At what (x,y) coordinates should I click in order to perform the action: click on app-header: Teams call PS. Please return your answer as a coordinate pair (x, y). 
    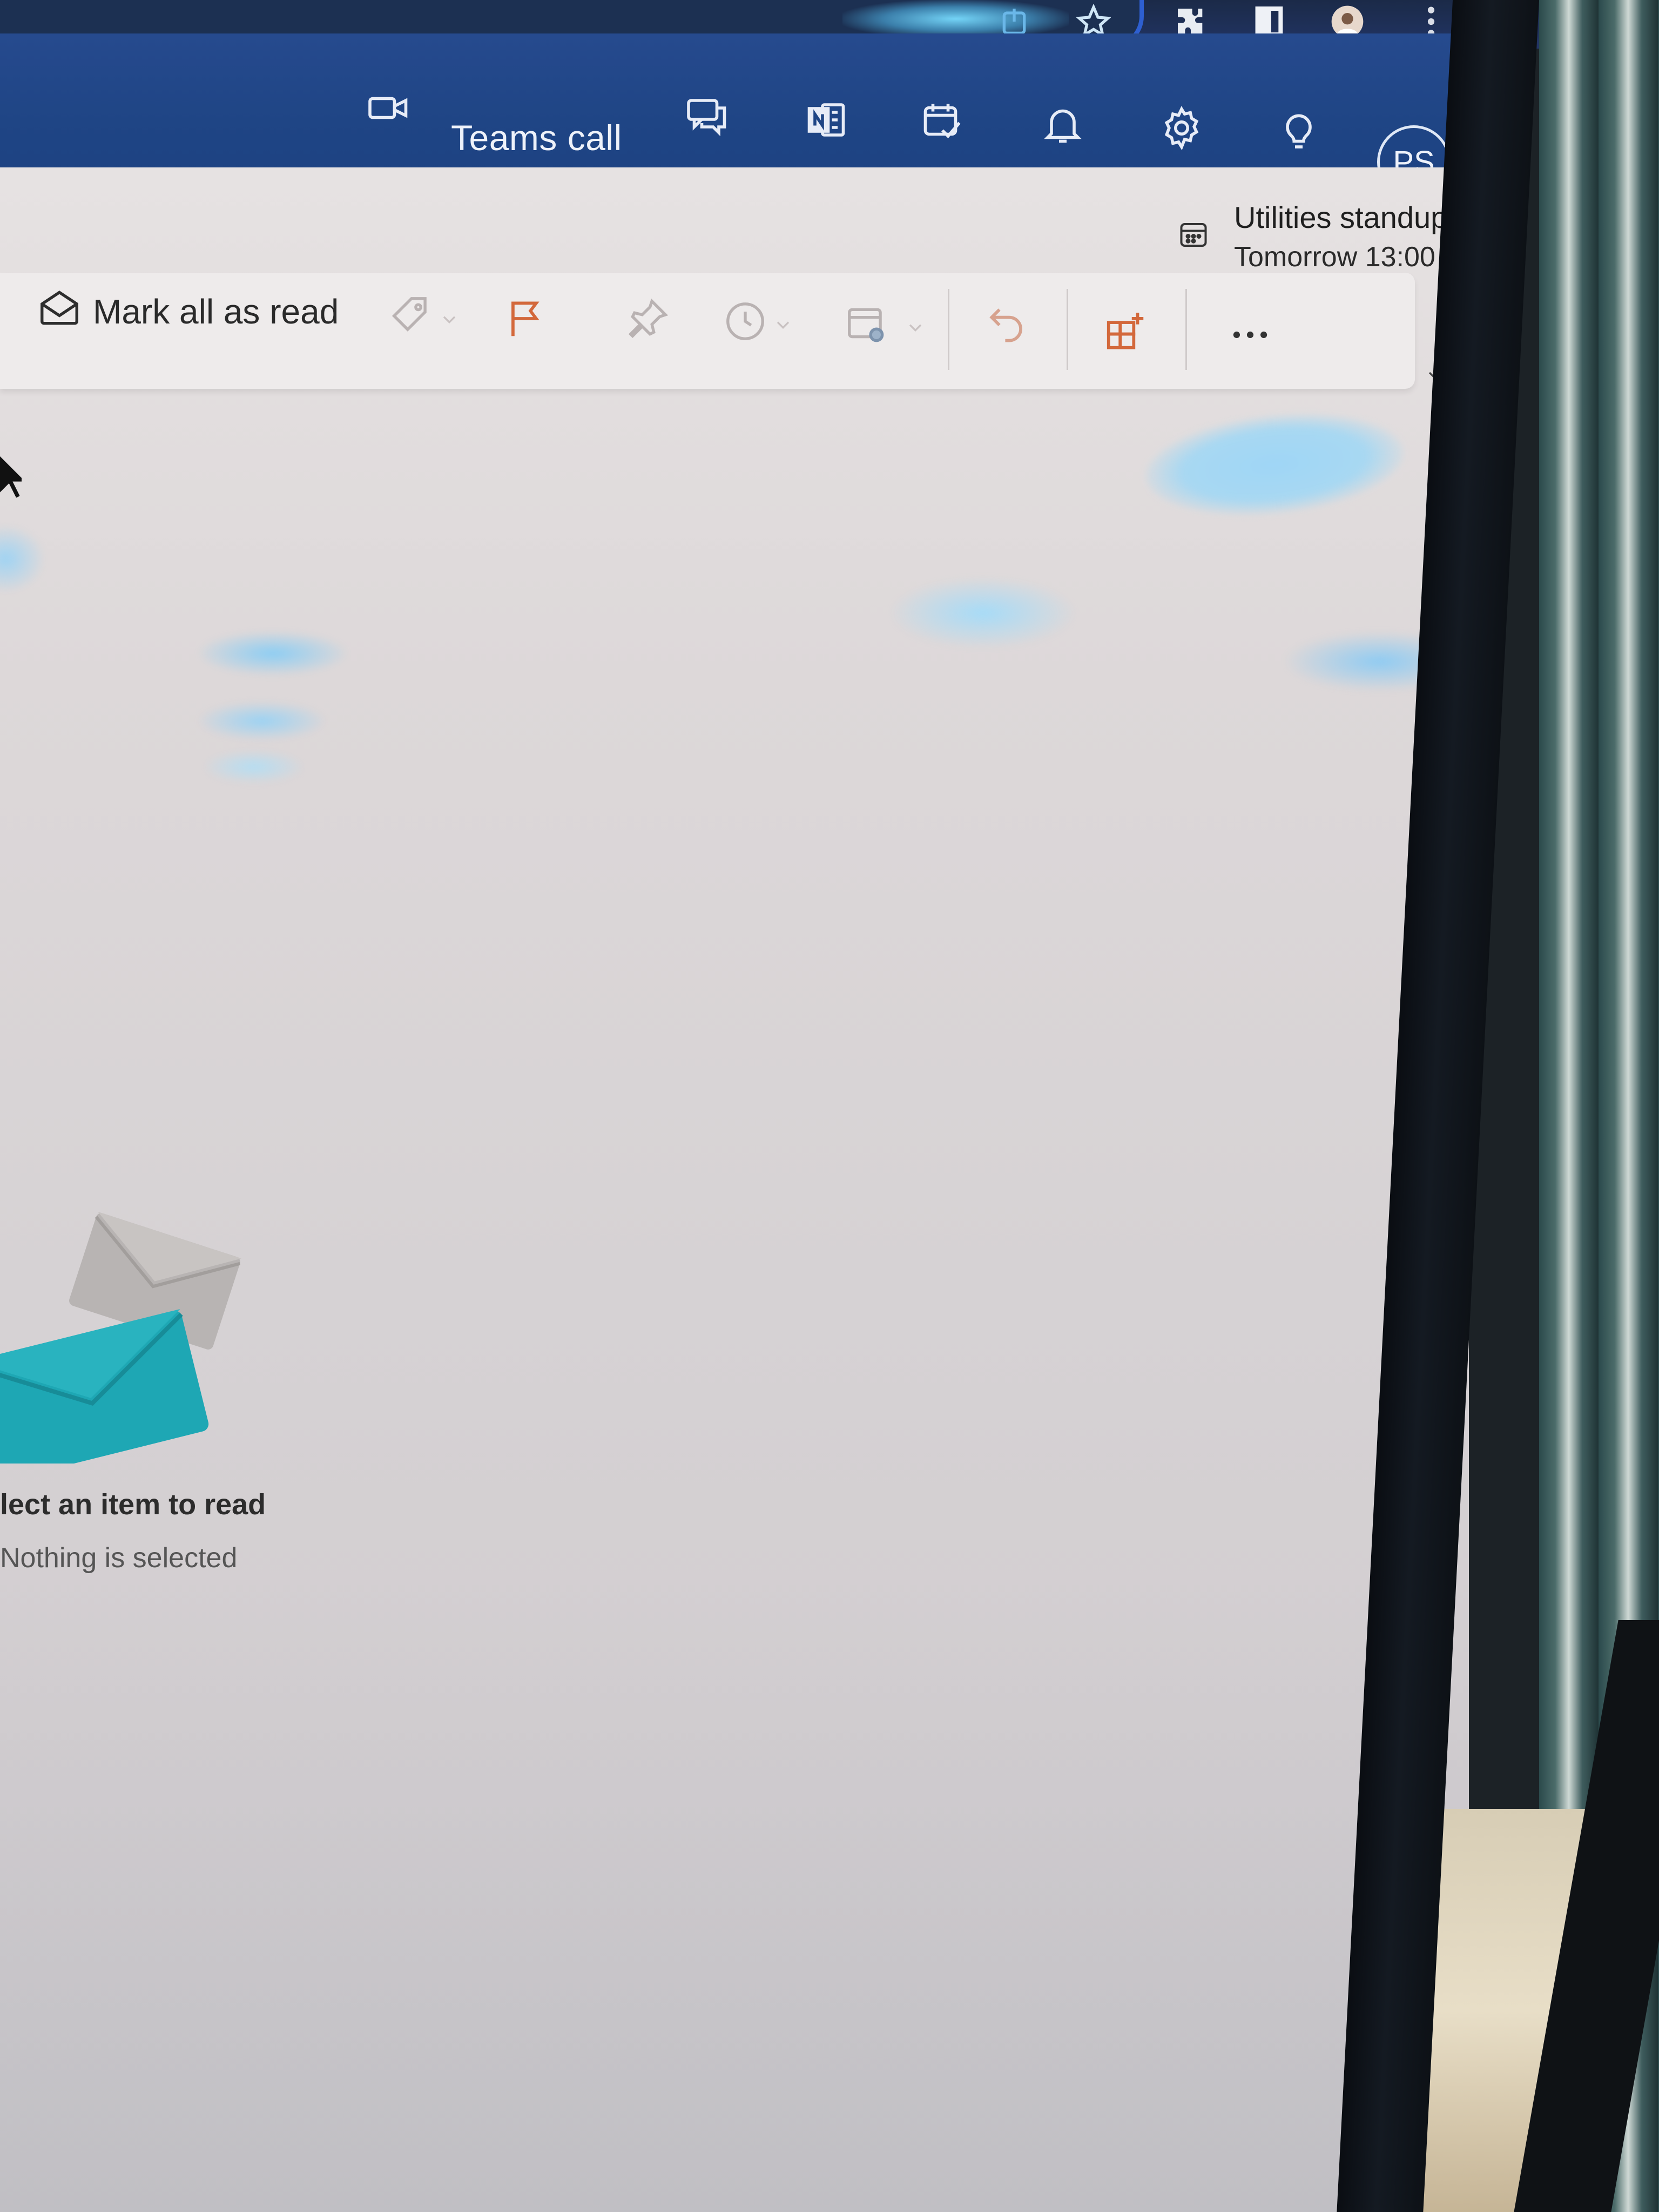
    Looking at the image, I should click on (740, 116).